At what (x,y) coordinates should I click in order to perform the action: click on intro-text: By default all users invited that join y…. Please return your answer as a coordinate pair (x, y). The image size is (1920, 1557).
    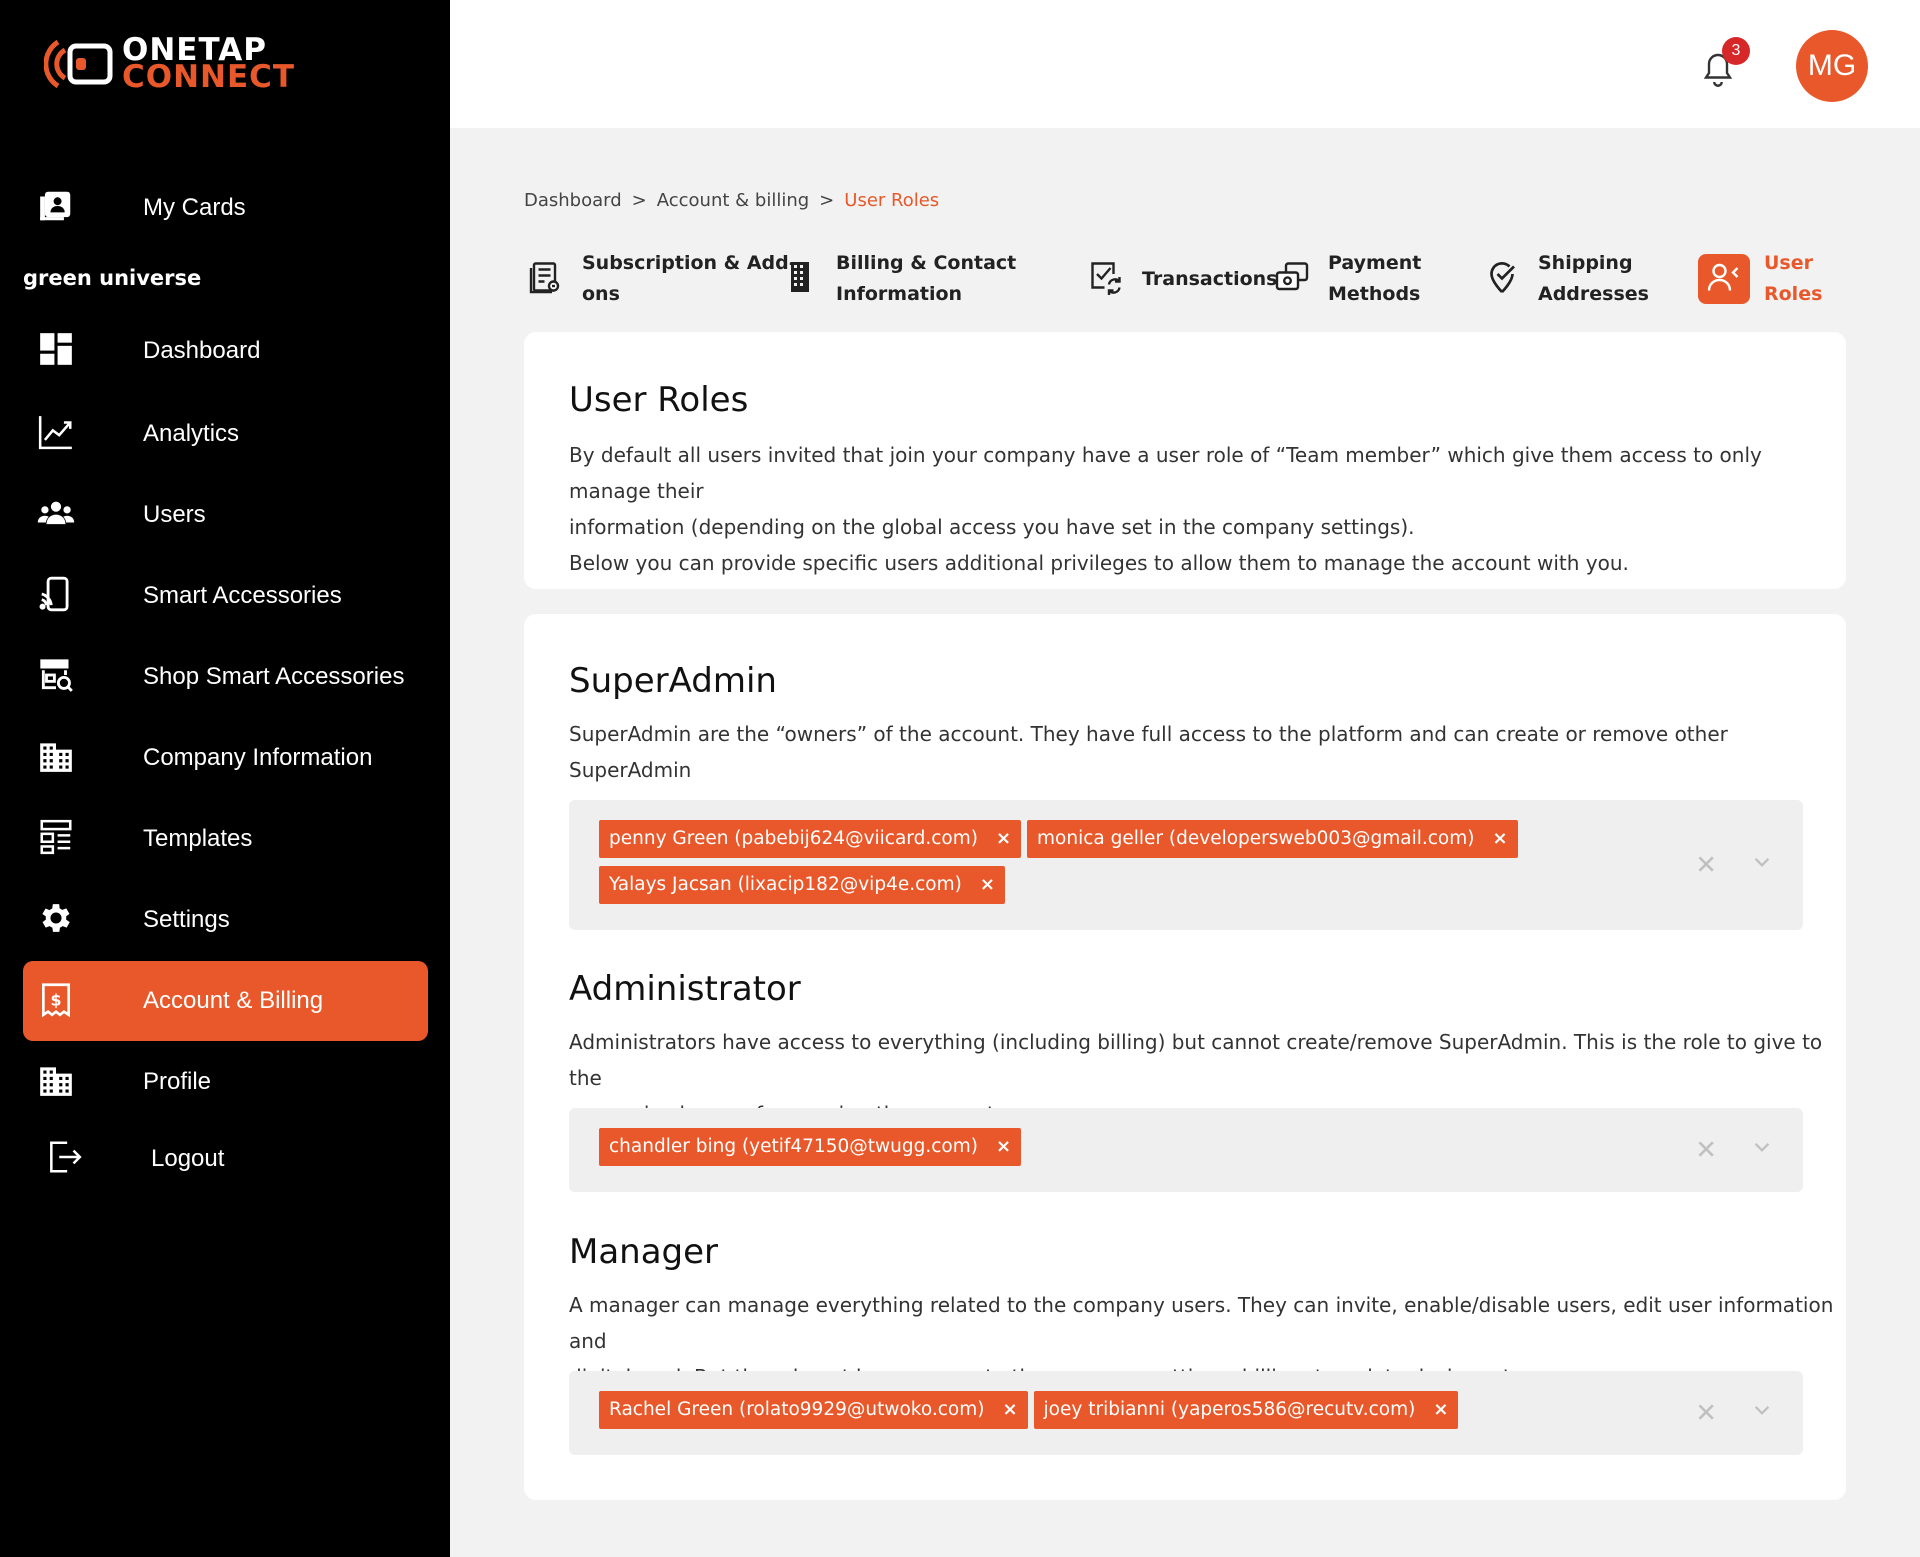
    Looking at the image, I should click on (1207, 509).